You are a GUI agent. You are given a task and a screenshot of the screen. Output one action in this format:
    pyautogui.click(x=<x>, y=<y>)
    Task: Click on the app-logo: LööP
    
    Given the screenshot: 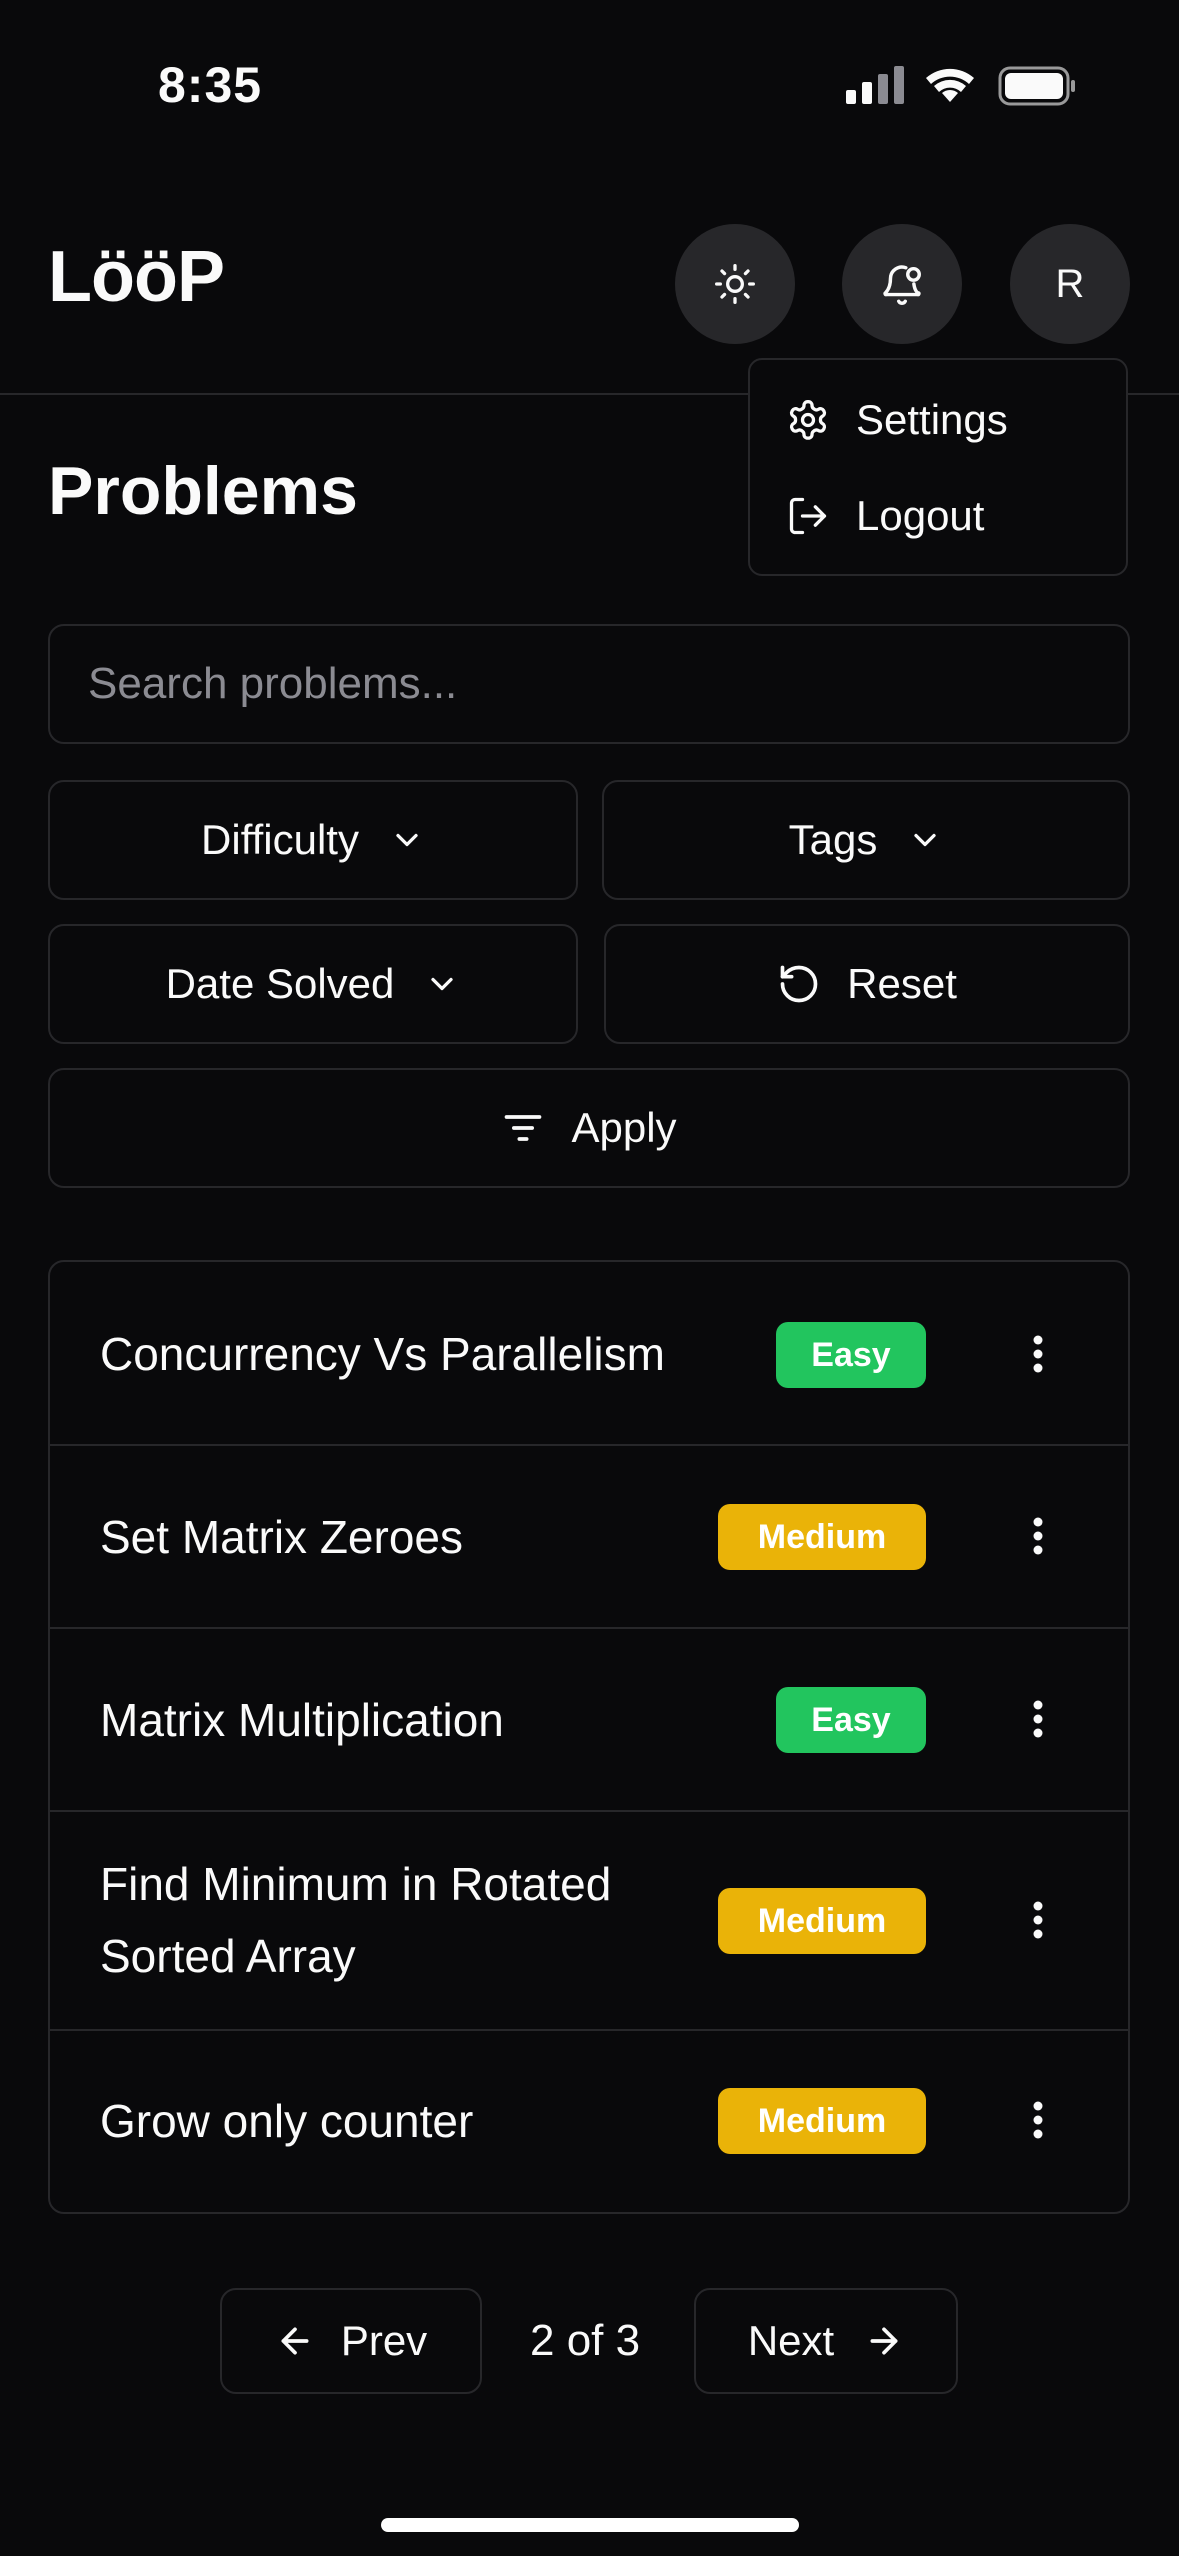 What is the action you would take?
    pyautogui.click(x=136, y=277)
    